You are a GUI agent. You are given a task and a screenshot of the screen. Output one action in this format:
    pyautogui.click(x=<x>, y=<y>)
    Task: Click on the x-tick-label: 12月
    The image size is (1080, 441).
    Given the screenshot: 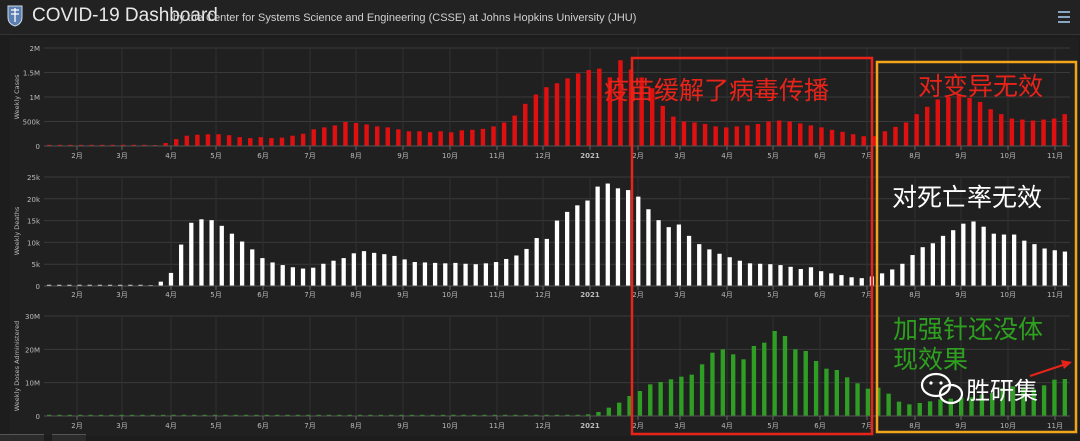 What is the action you would take?
    pyautogui.click(x=543, y=426)
    